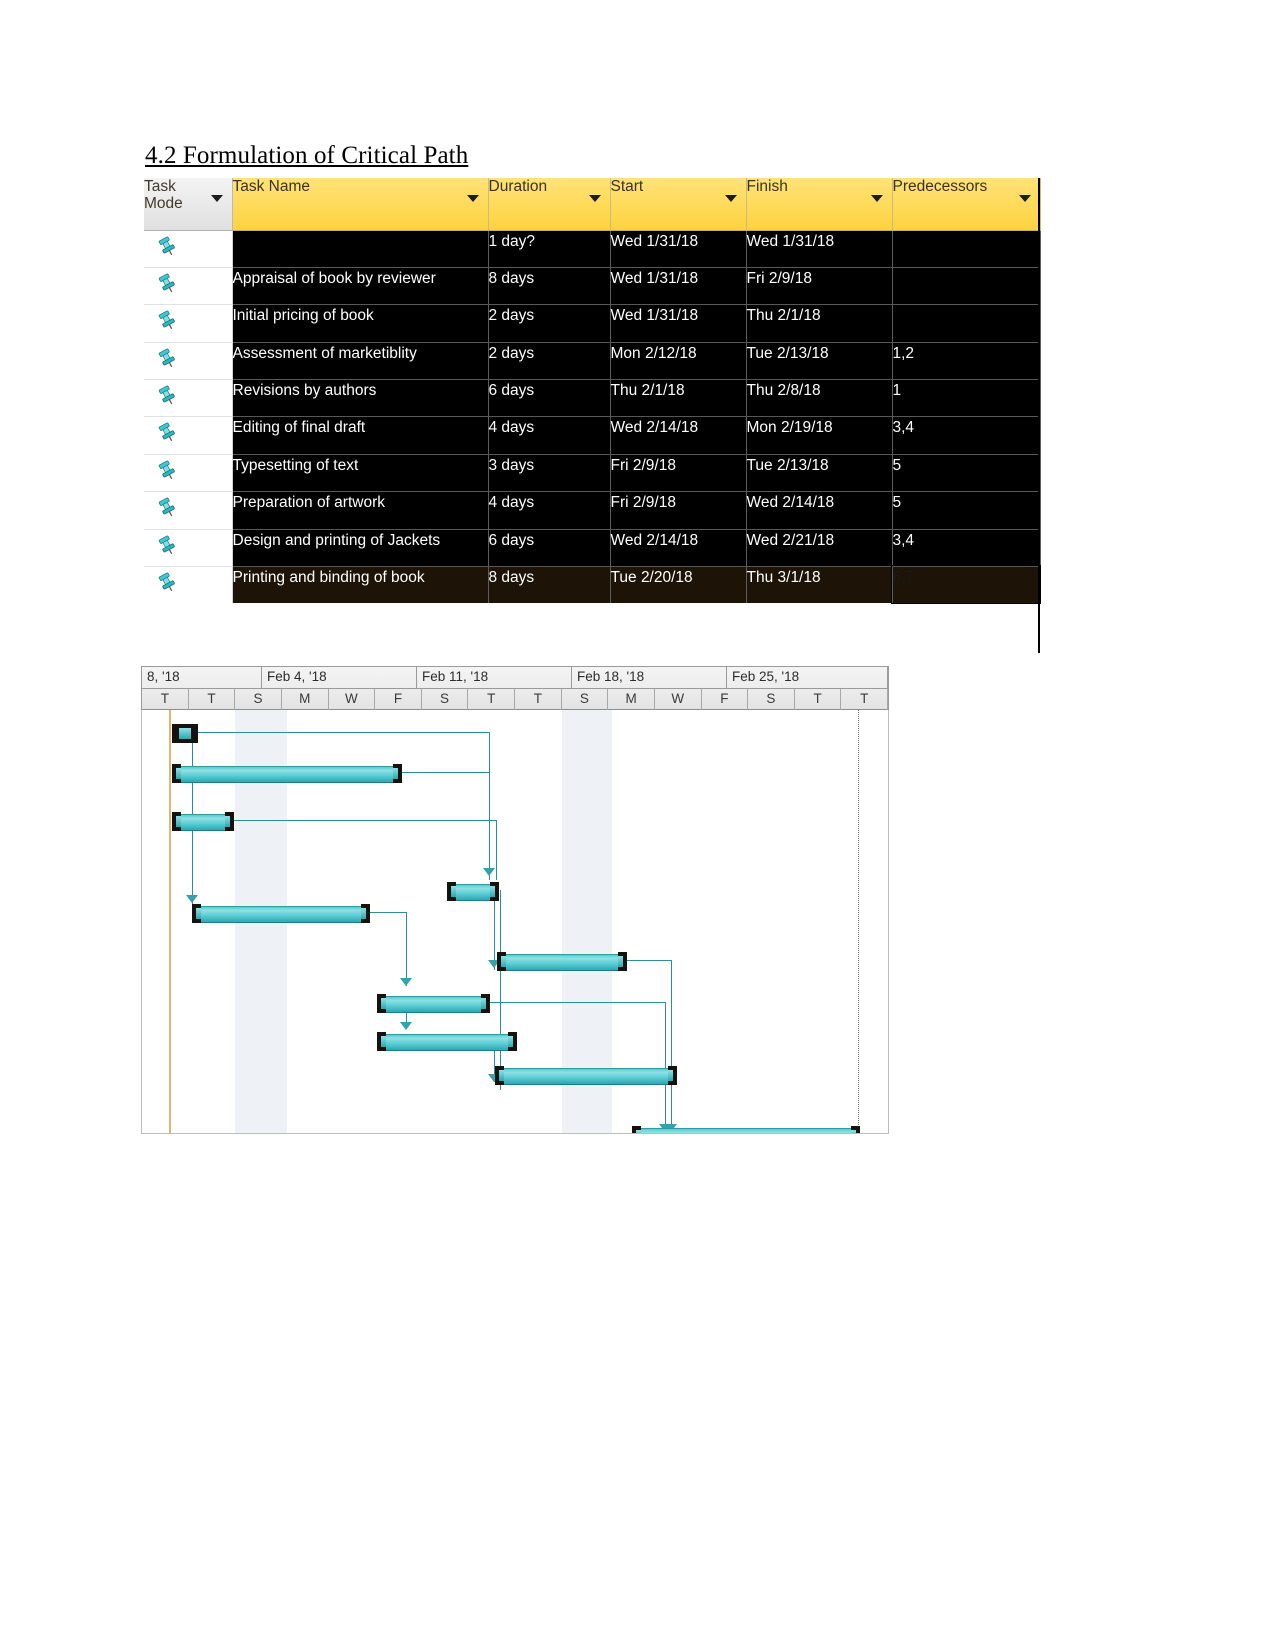 The width and height of the screenshot is (1275, 1650). Describe the element at coordinates (966, 398) in the screenshot. I see `cell-predecessors: 1` at that location.